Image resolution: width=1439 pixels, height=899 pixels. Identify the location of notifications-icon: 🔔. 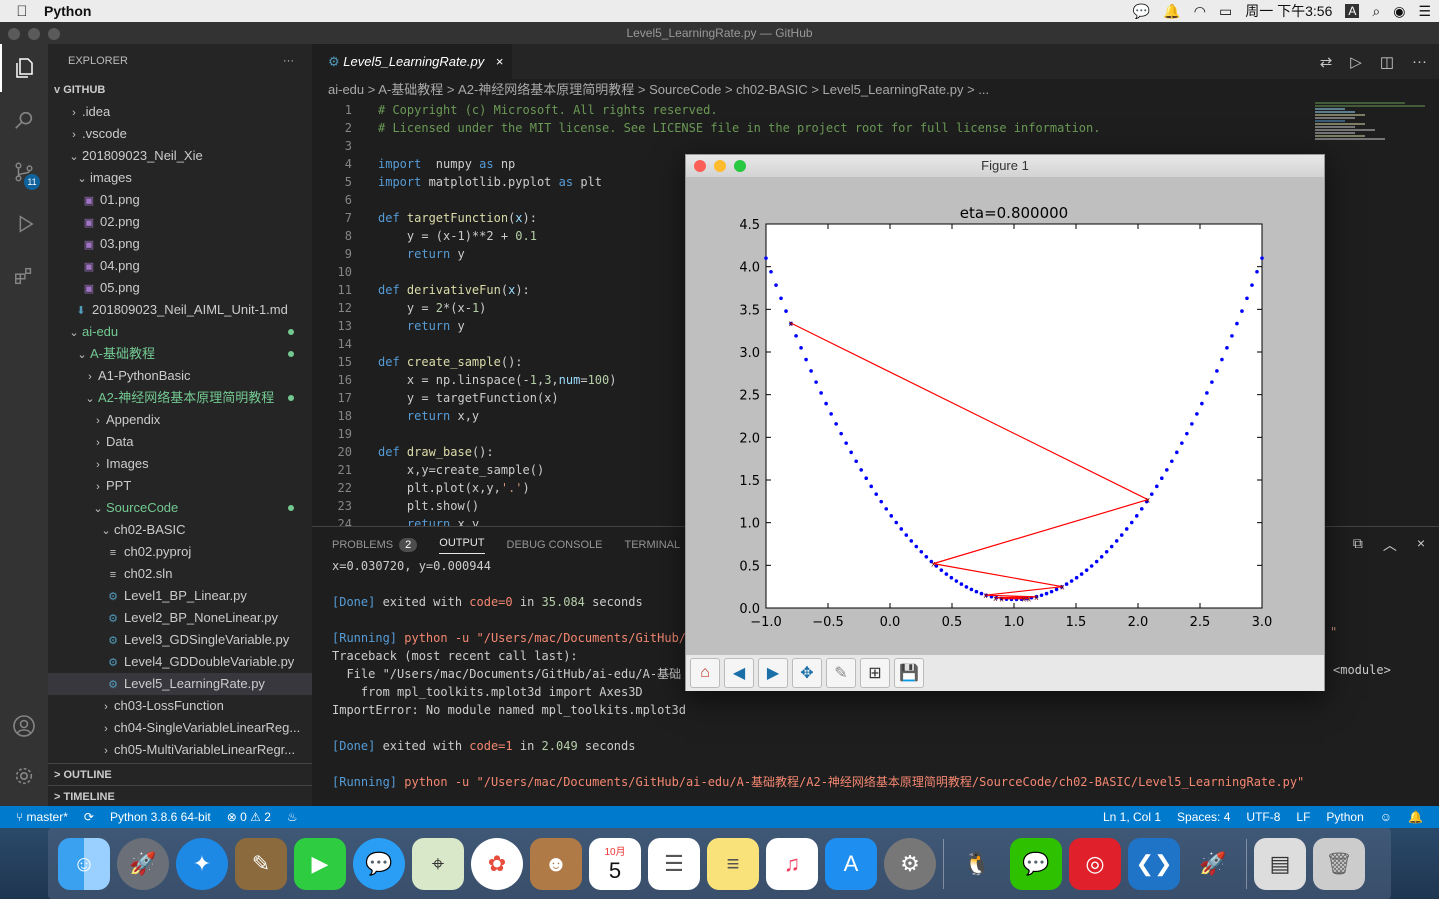
(1415, 817).